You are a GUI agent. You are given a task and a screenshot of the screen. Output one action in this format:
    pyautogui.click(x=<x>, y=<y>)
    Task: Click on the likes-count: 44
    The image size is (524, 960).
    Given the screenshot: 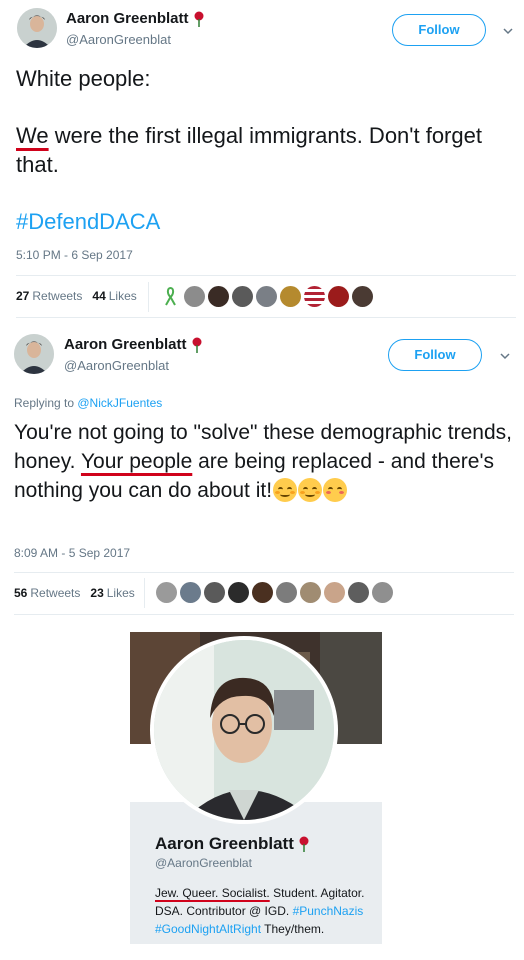 What is the action you would take?
    pyautogui.click(x=98, y=296)
    